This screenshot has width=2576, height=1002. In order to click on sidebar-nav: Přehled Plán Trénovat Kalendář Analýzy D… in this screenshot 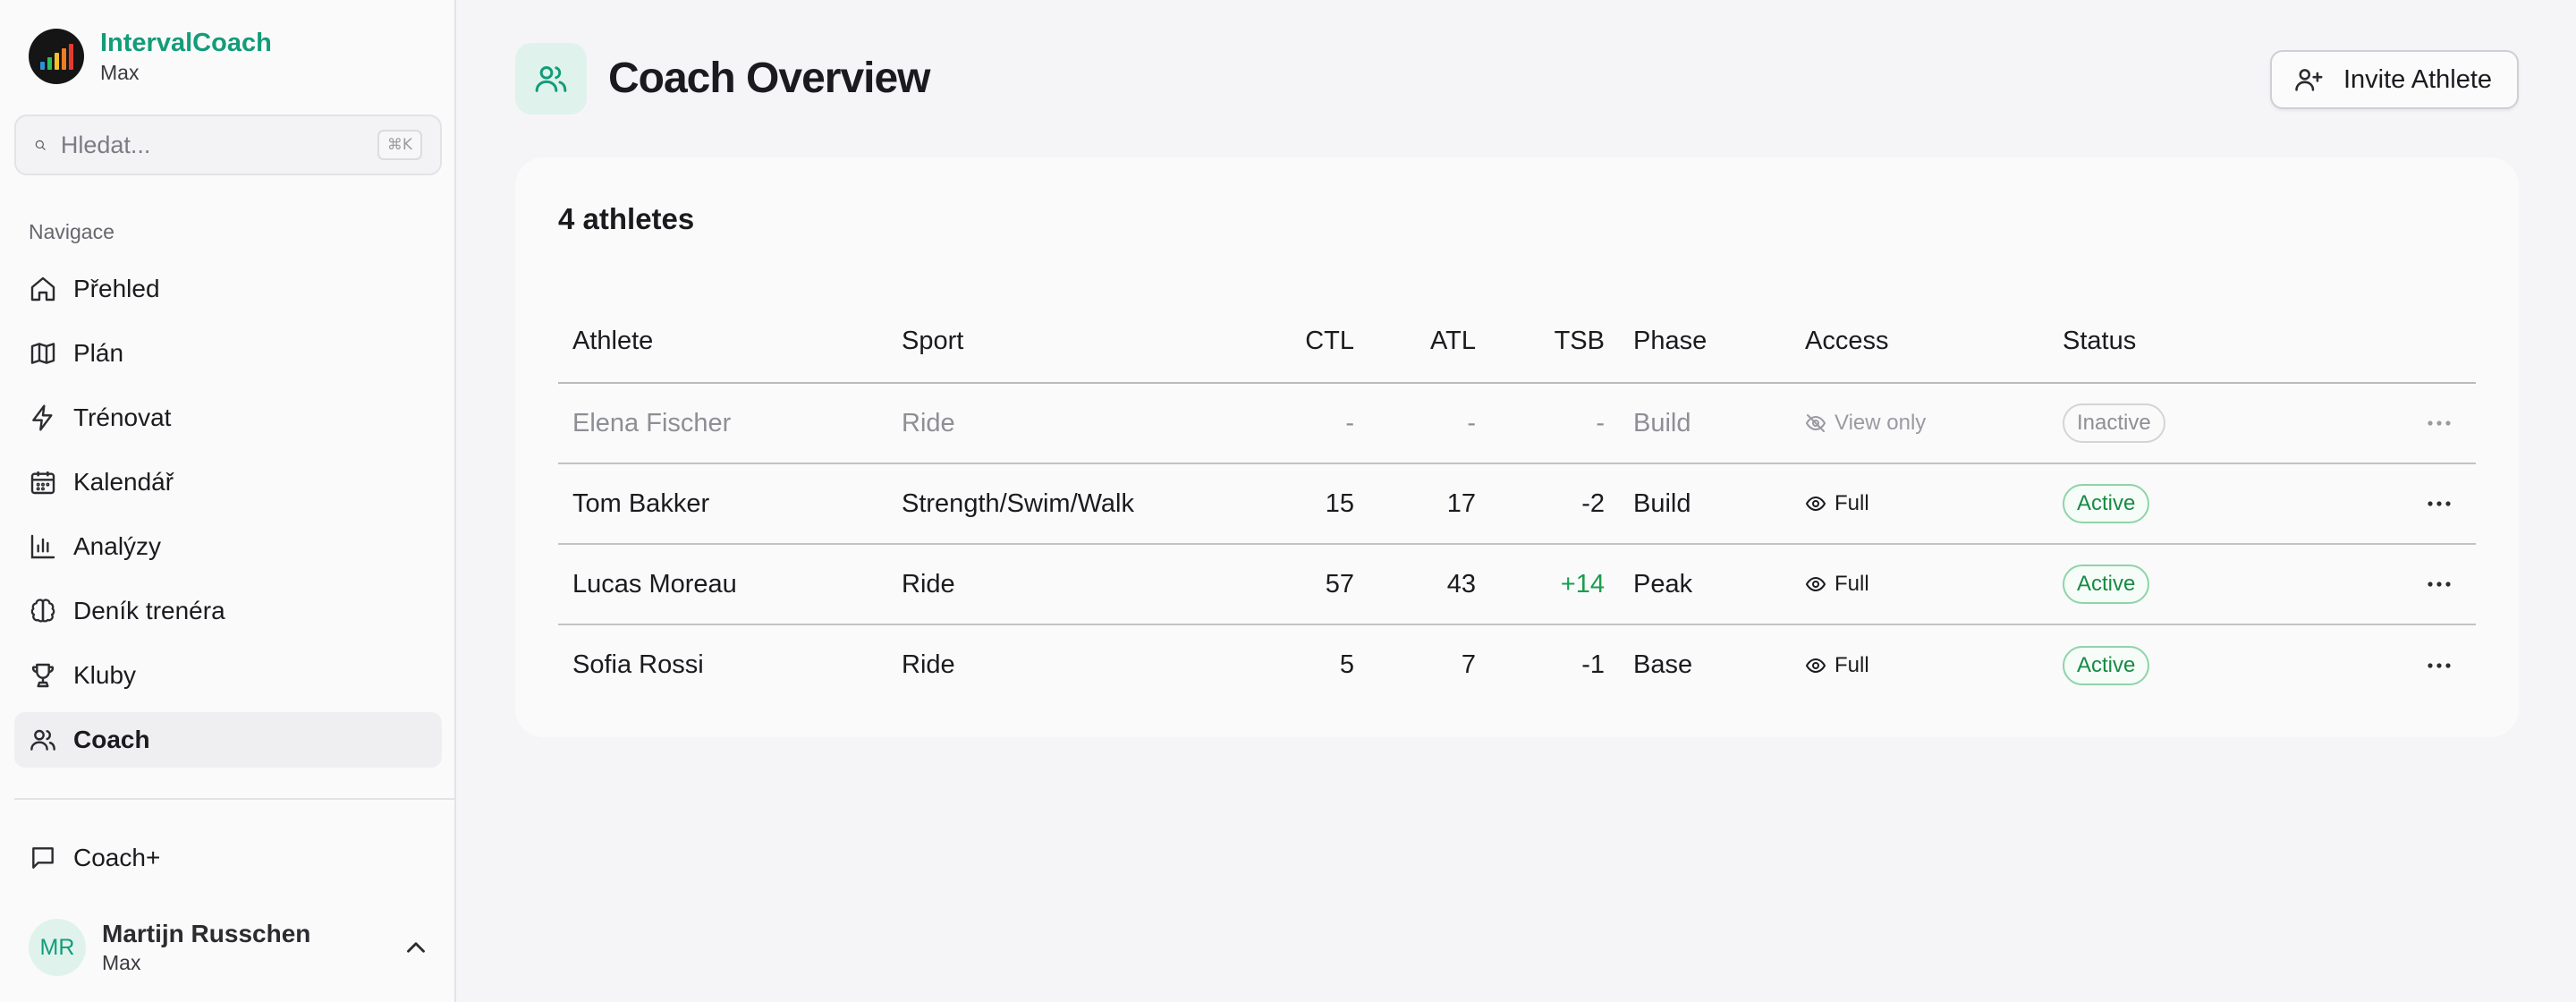, I will do `click(228, 519)`.